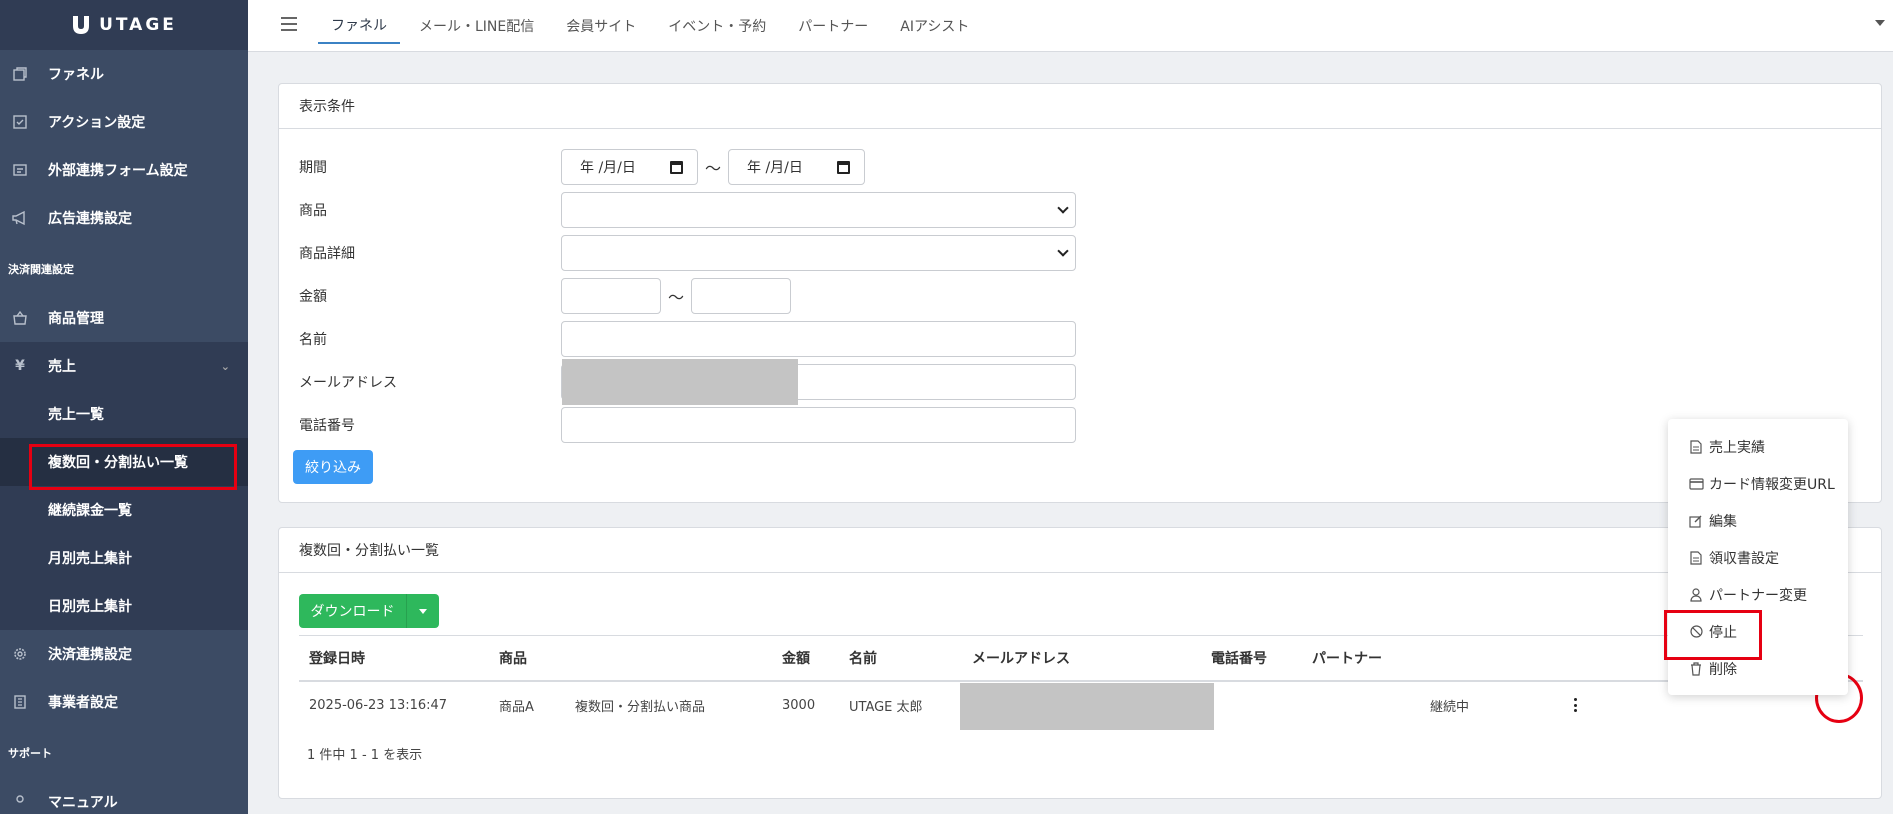  I want to click on date-to-input: 年 /月/日, so click(797, 167).